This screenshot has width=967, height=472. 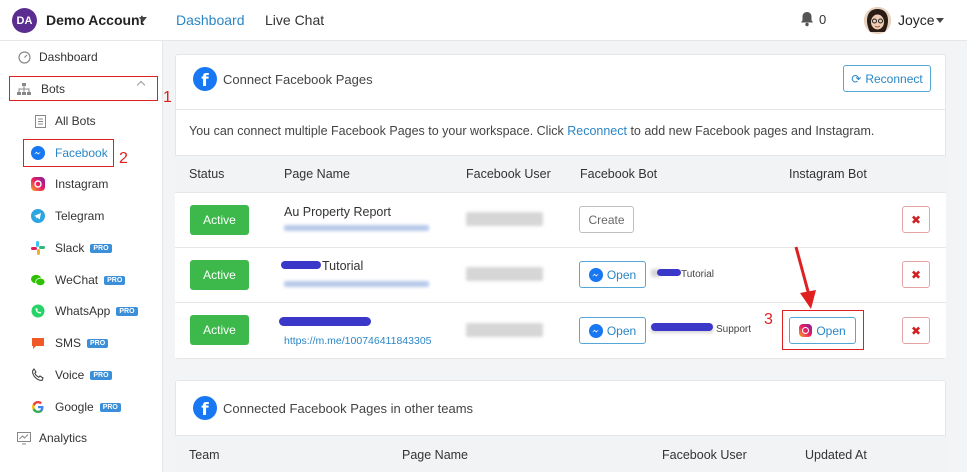 I want to click on button-label: Reconnect, so click(x=894, y=78).